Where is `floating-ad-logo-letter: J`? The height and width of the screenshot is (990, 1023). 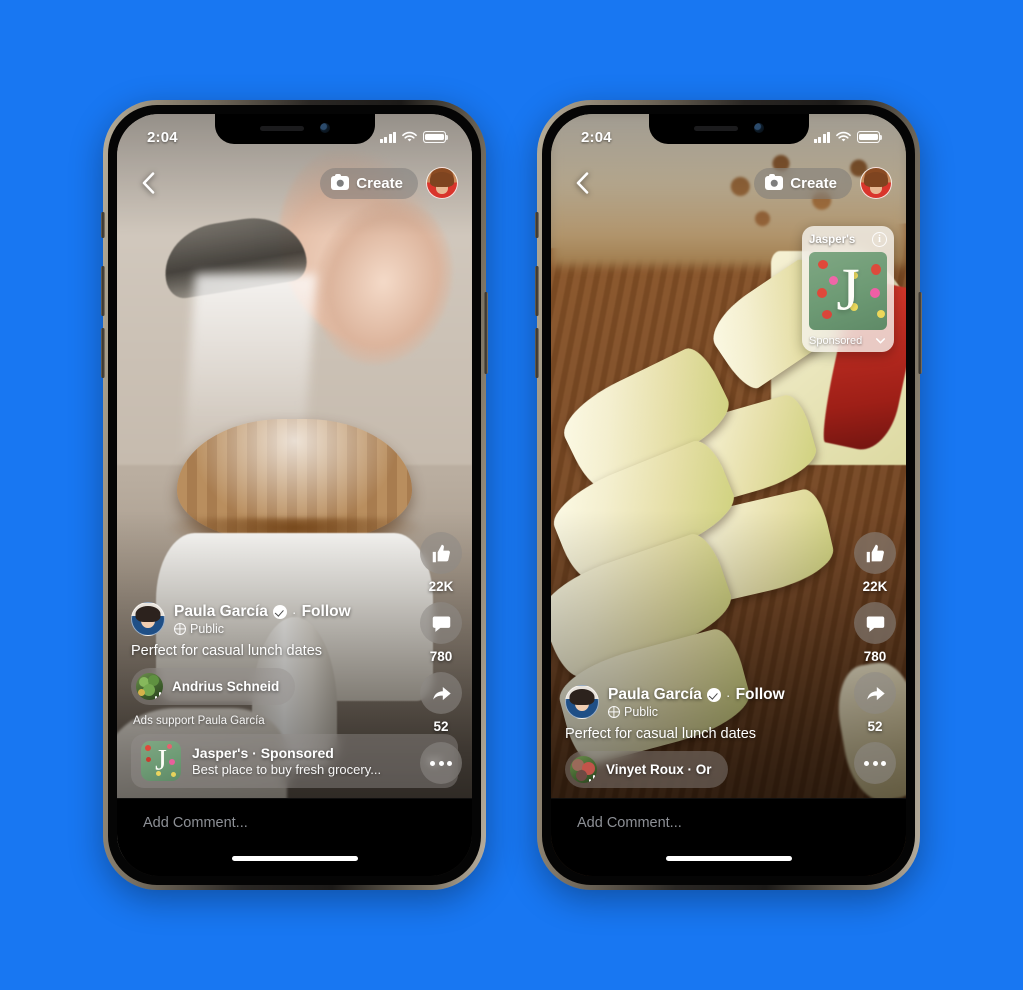
floating-ad-logo-letter: J is located at coordinates (848, 289).